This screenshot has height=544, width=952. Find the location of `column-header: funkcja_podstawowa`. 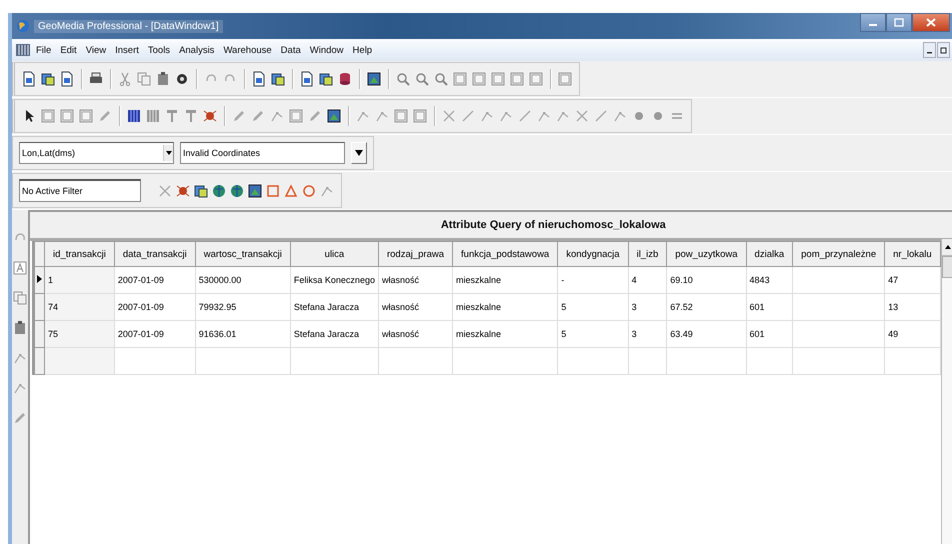

column-header: funkcja_podstawowa is located at coordinates (505, 254).